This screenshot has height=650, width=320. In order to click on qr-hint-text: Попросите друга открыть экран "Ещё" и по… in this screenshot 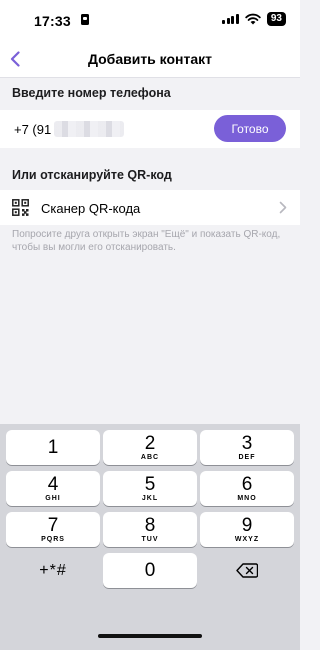, I will do `click(146, 241)`.